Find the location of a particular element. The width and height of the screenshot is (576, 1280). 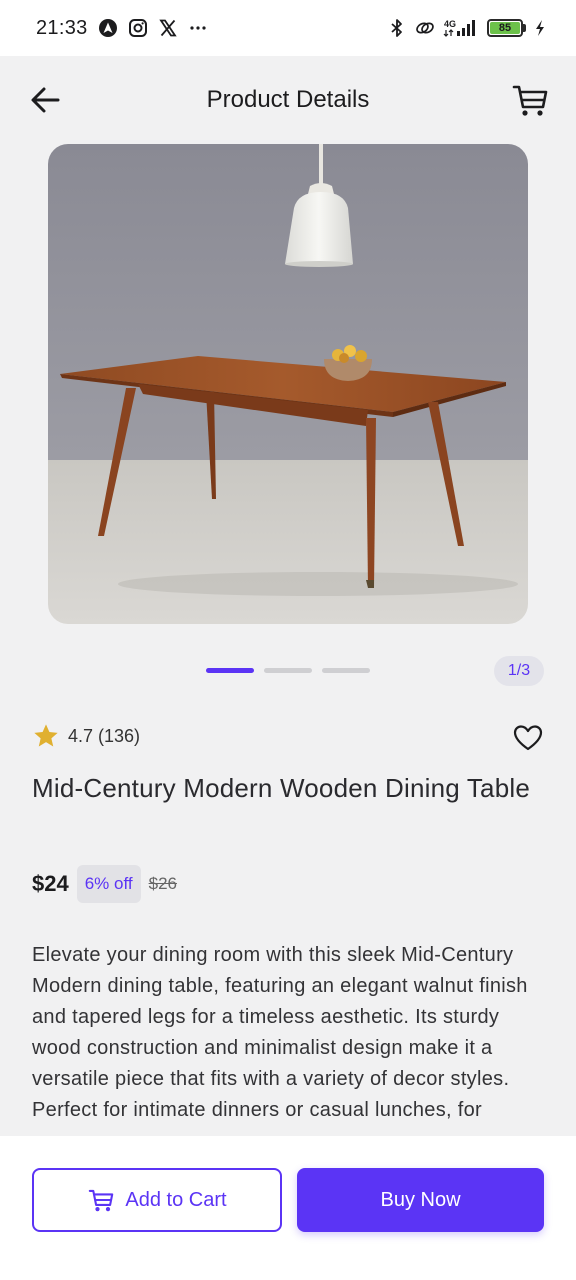

buy-now-button: Buy Now is located at coordinates (420, 1200).